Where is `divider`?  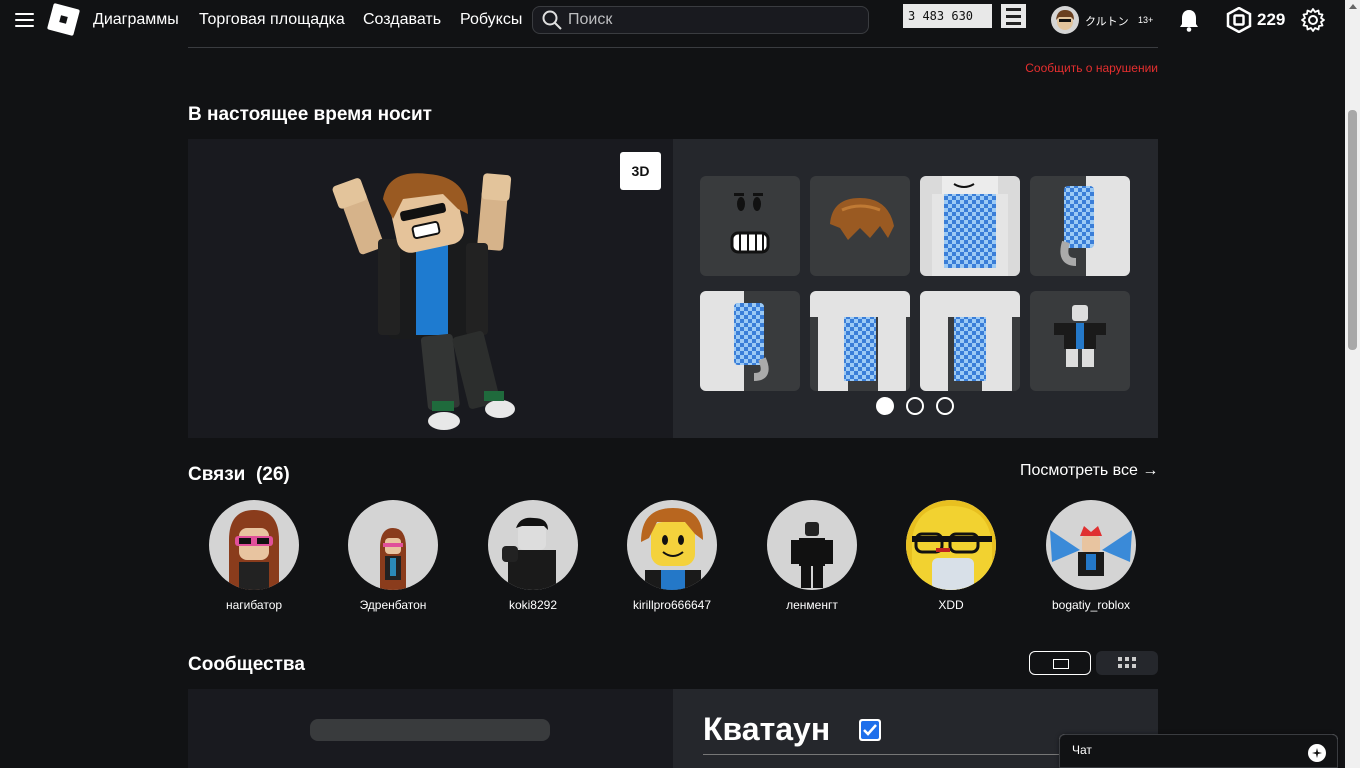
divider is located at coordinates (673, 47).